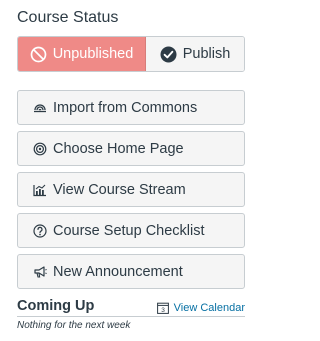  I want to click on publish-toggle-group: Unpublished Publish, so click(131, 54).